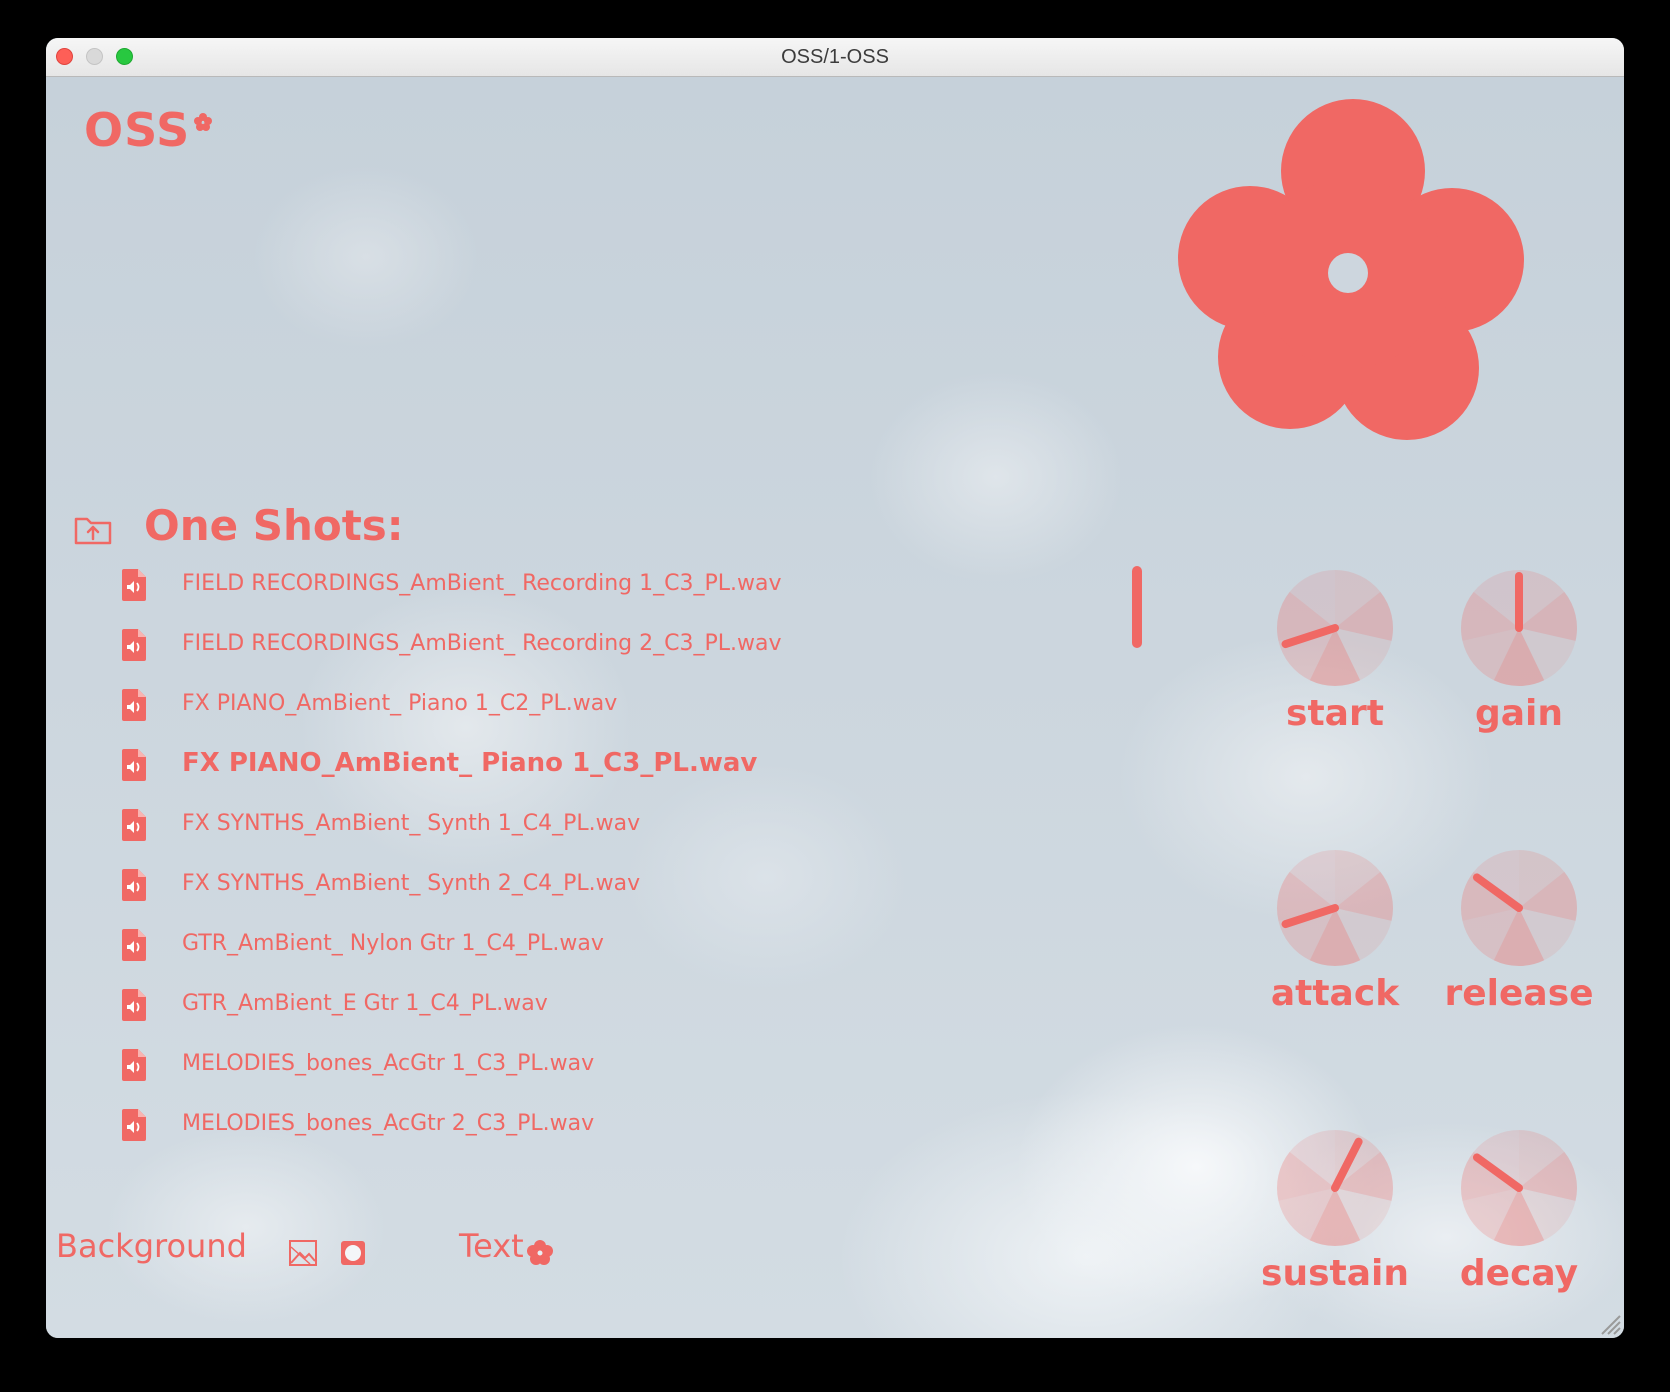 The height and width of the screenshot is (1392, 1670). I want to click on background-label: Background, so click(151, 1246).